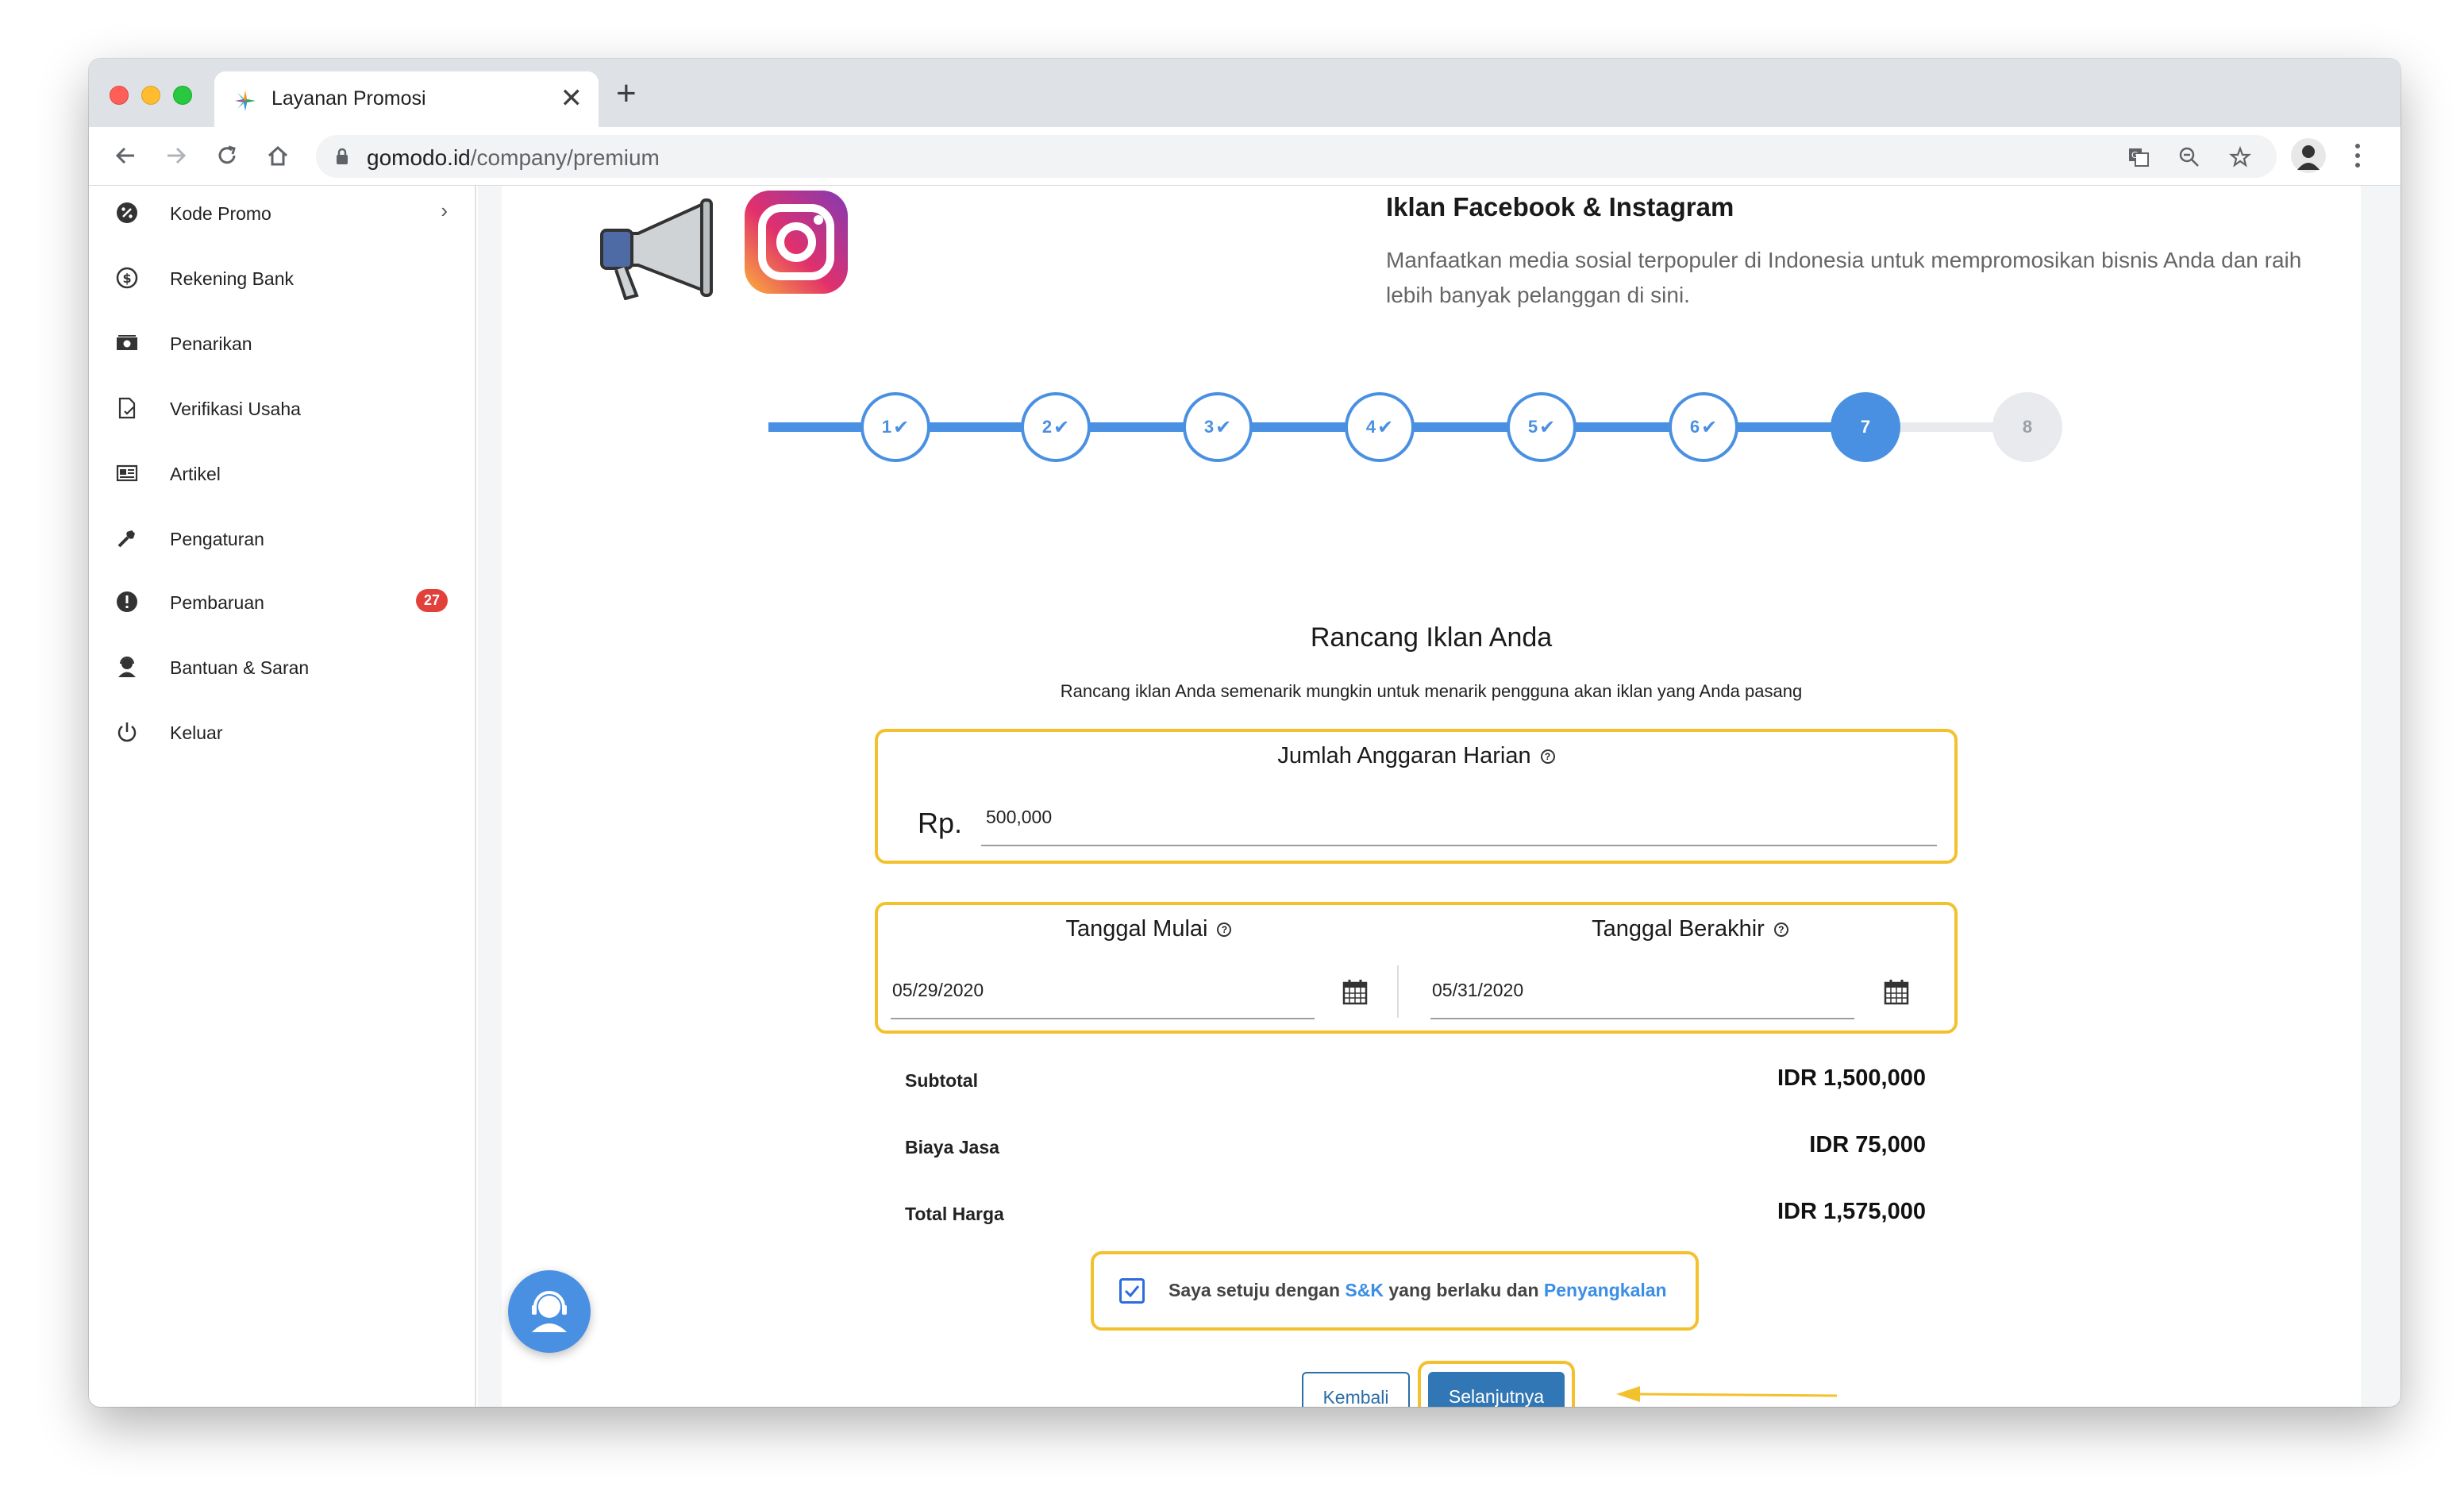 The height and width of the screenshot is (1510, 2464). What do you see at coordinates (227, 155) in the screenshot?
I see `reload-icon` at bounding box center [227, 155].